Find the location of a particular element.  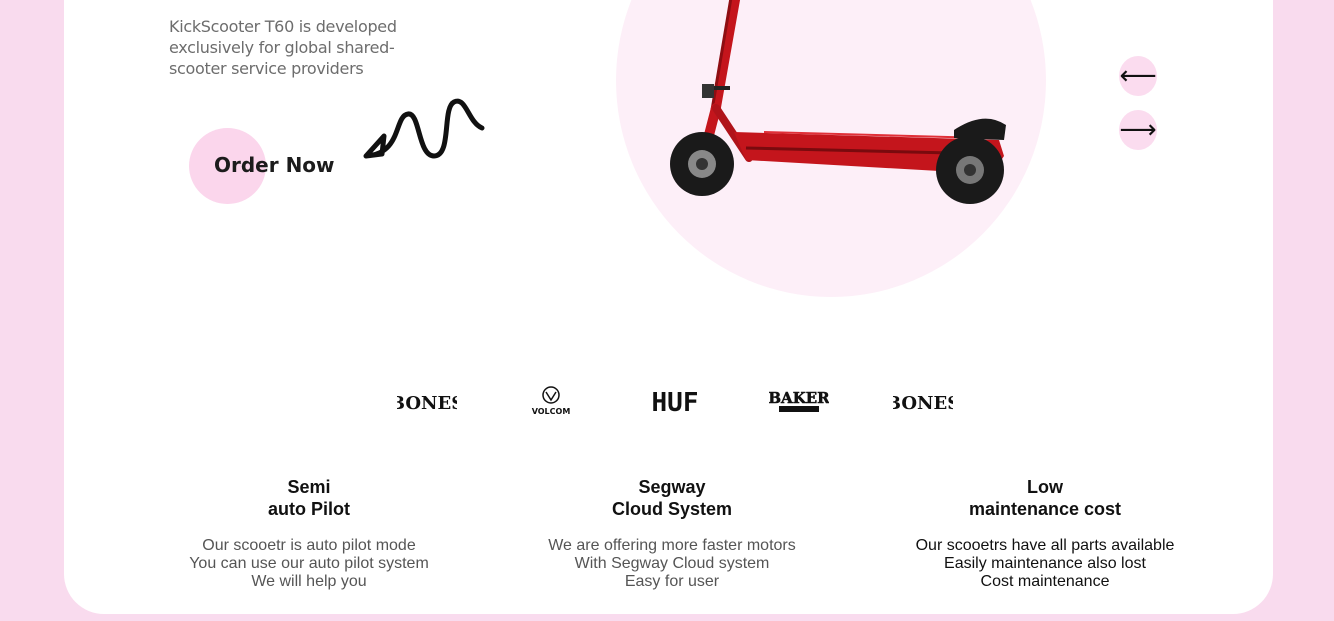

feature-line: Our scooetr is auto pilot mode is located at coordinates (309, 545).